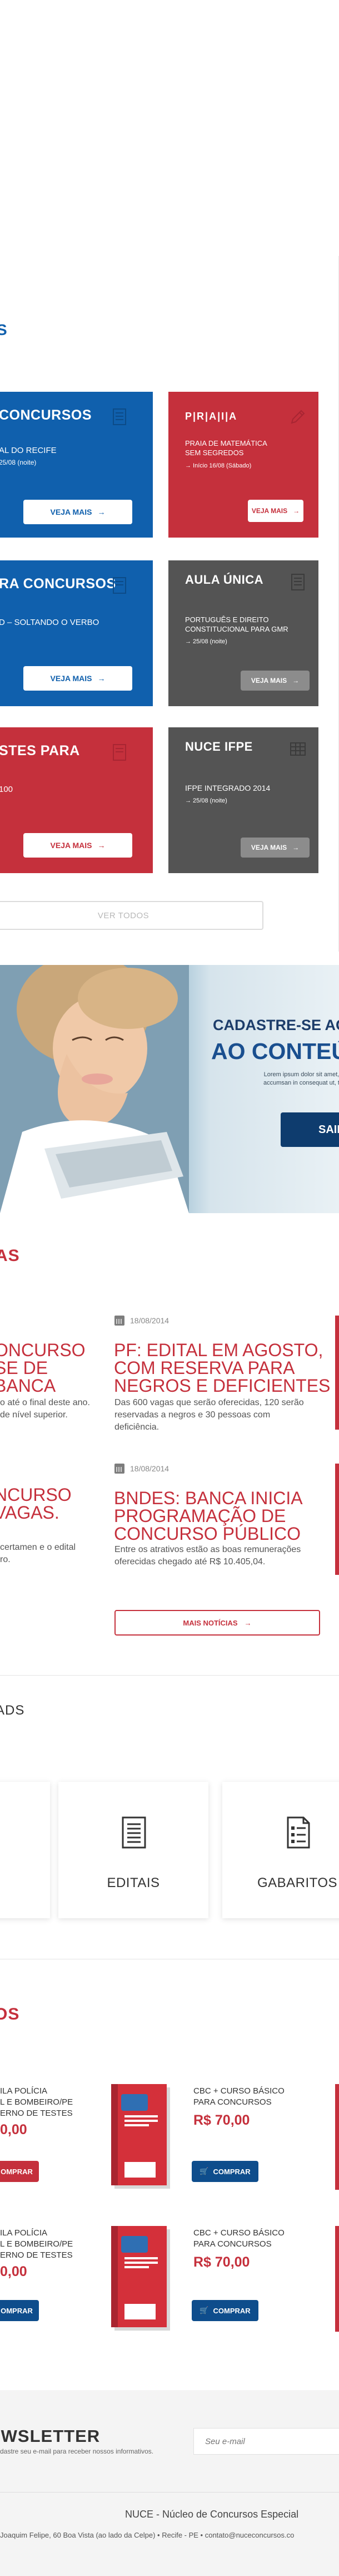 The height and width of the screenshot is (2576, 339). What do you see at coordinates (24, 2091) in the screenshot?
I see `product-name-line: ILA POLÍCIA` at bounding box center [24, 2091].